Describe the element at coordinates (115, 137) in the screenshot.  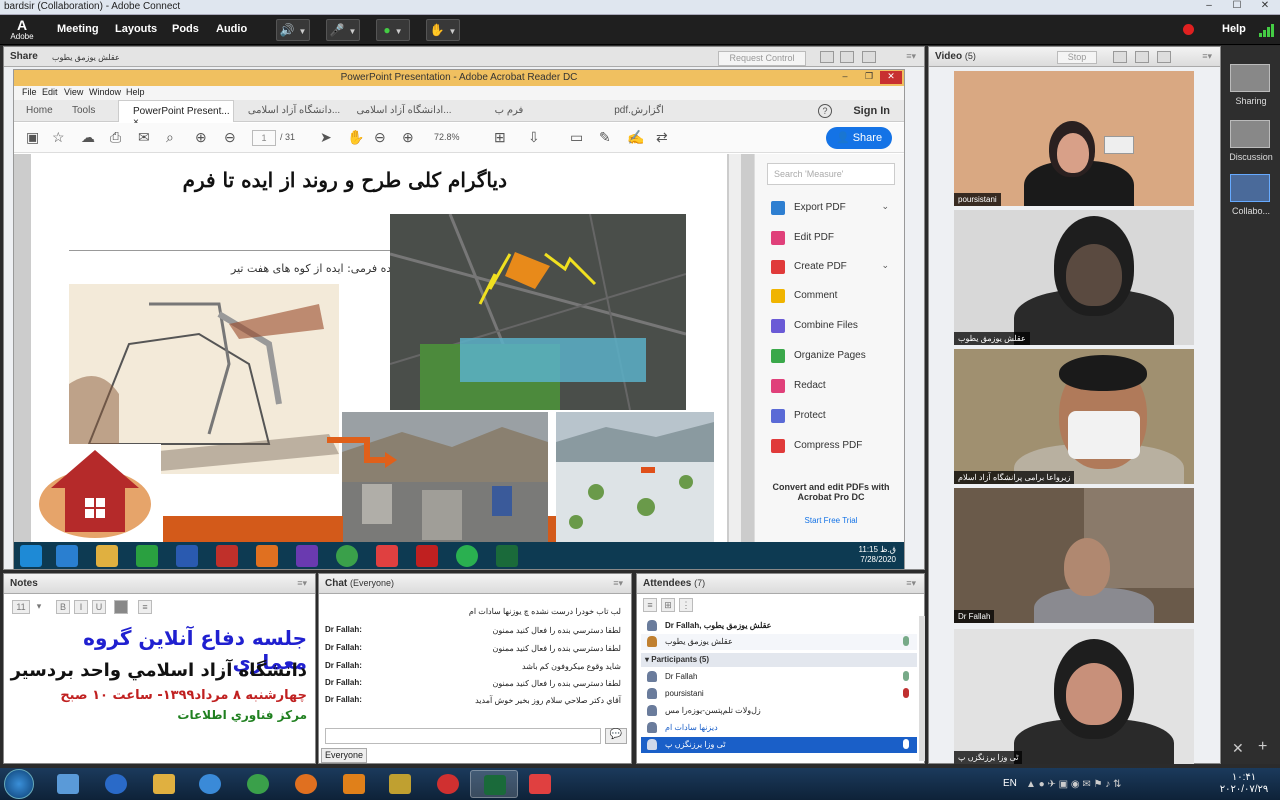
I see `print-icon: ⎙` at that location.